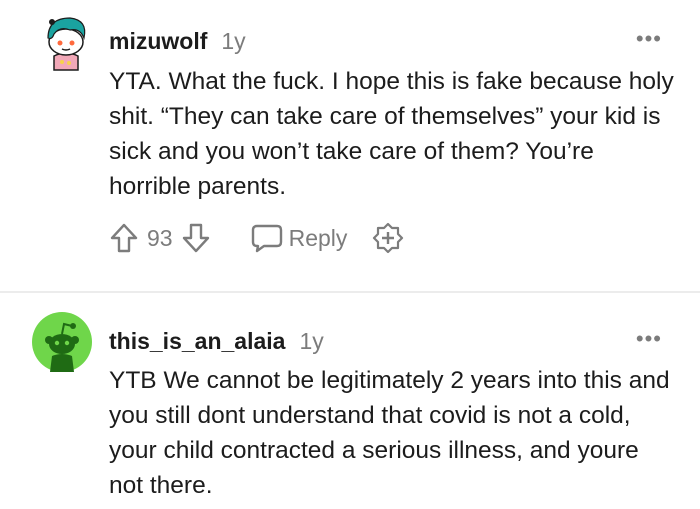 The image size is (700, 509). I want to click on username: this_is_an_alaia, so click(197, 341).